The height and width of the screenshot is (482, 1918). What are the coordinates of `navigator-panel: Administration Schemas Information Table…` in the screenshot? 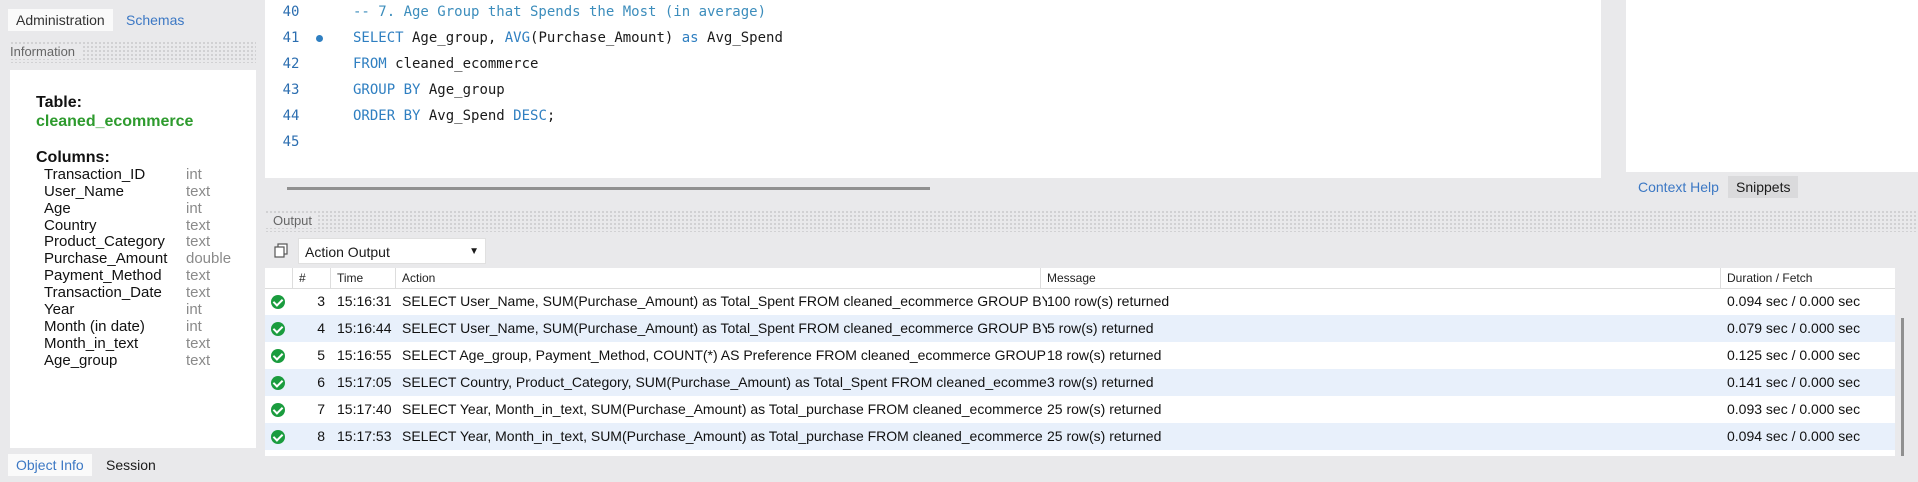 It's located at (131, 241).